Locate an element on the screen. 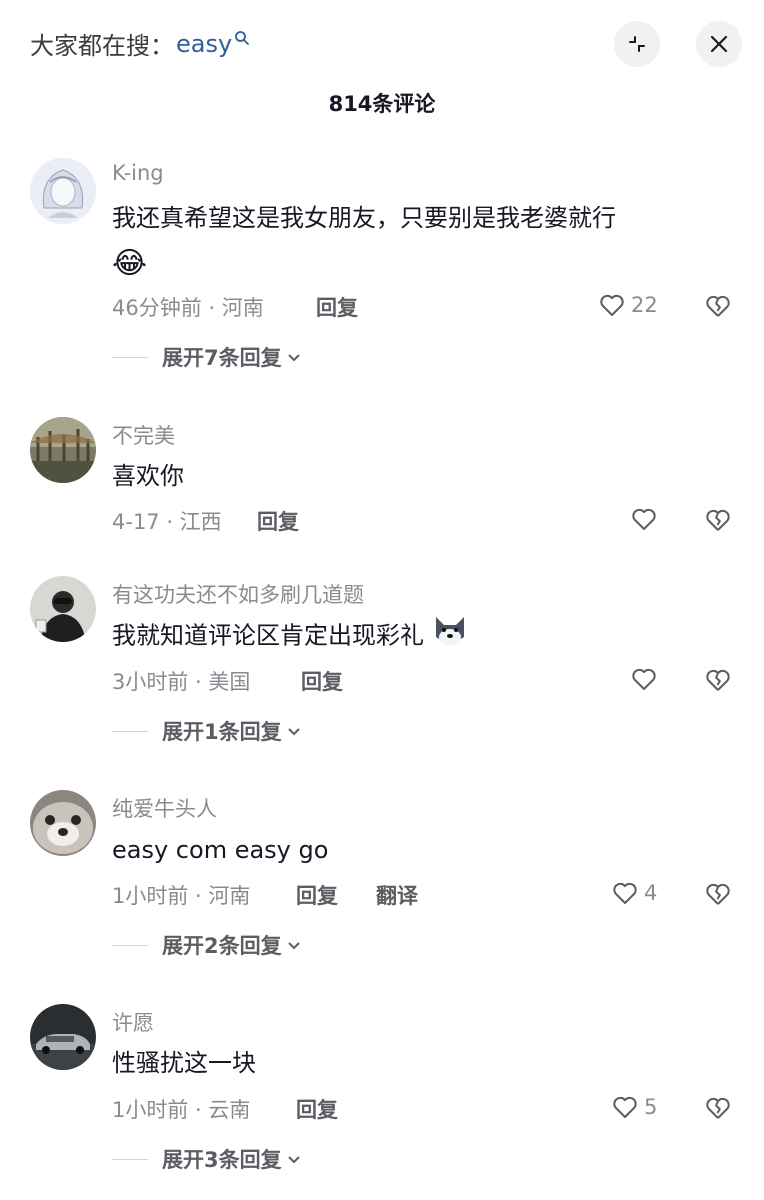 The width and height of the screenshot is (764, 1200). like-button: 5 is located at coordinates (633, 1107).